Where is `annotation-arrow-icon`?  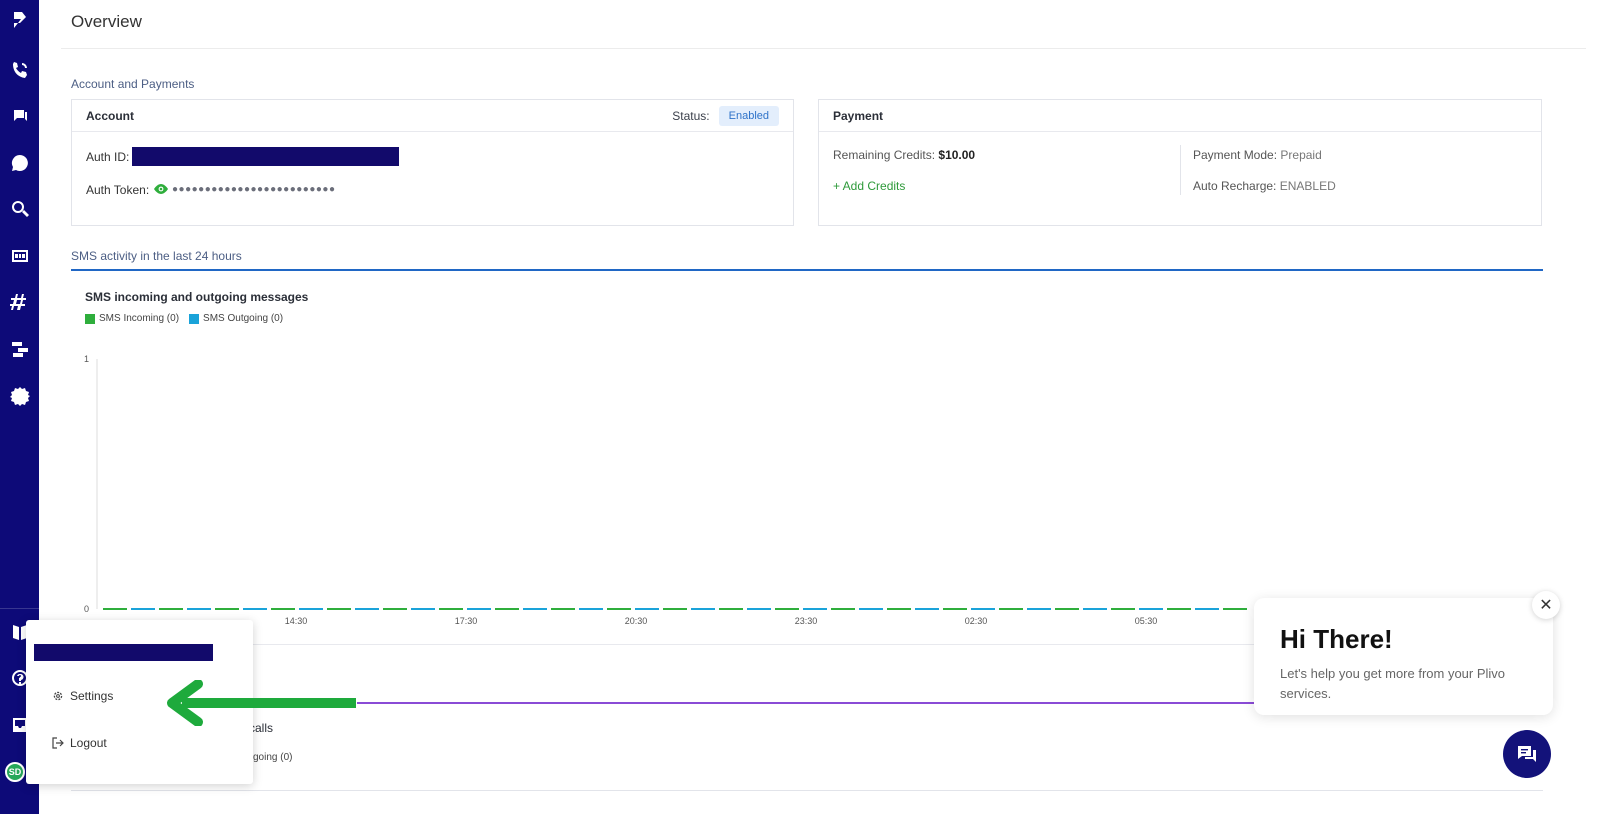 annotation-arrow-icon is located at coordinates (261, 703).